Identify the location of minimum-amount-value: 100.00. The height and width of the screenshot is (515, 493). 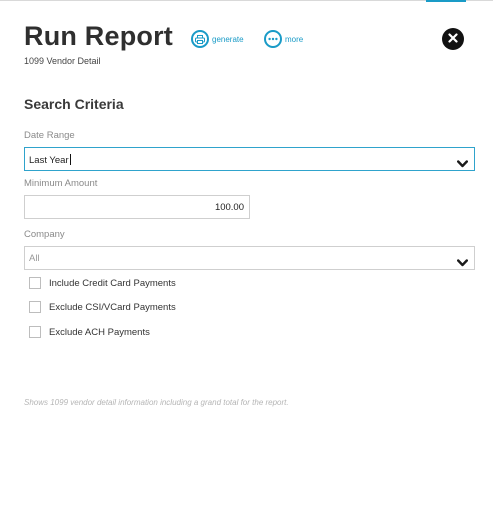
(229, 207).